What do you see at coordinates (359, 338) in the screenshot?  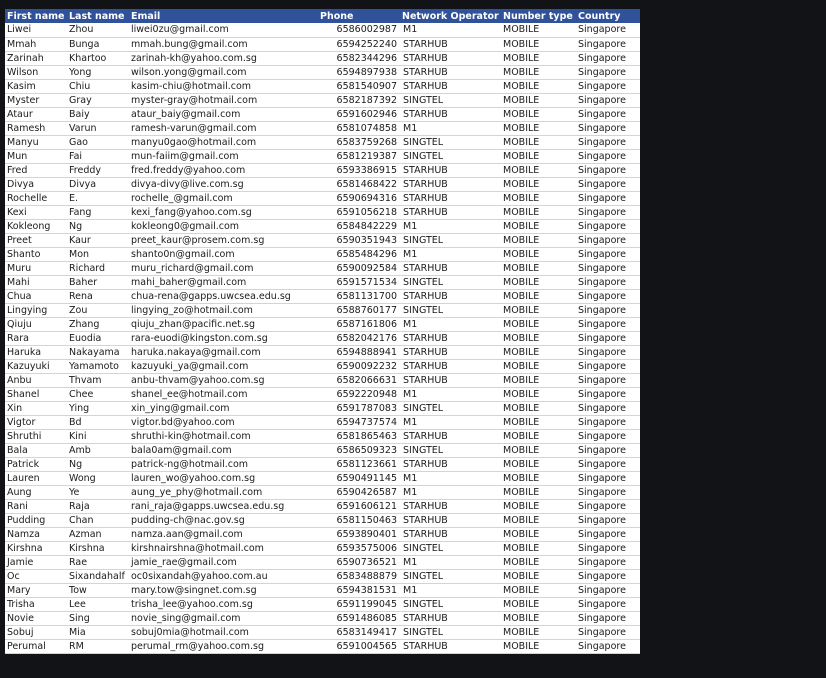 I see `cell-phone: 6582042176` at bounding box center [359, 338].